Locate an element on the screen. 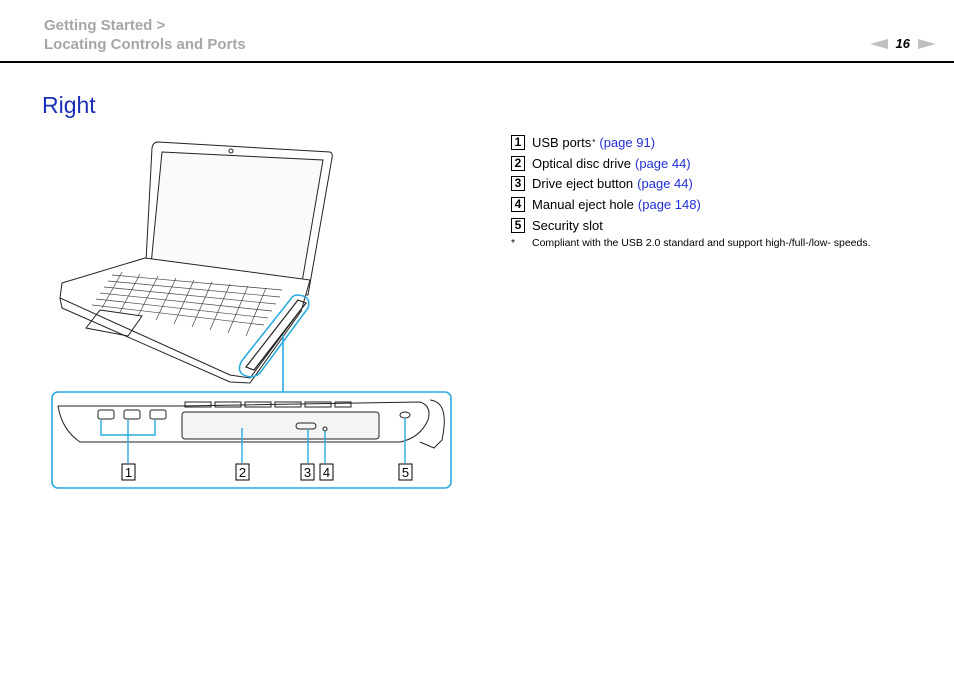  header-divider is located at coordinates (477, 62).